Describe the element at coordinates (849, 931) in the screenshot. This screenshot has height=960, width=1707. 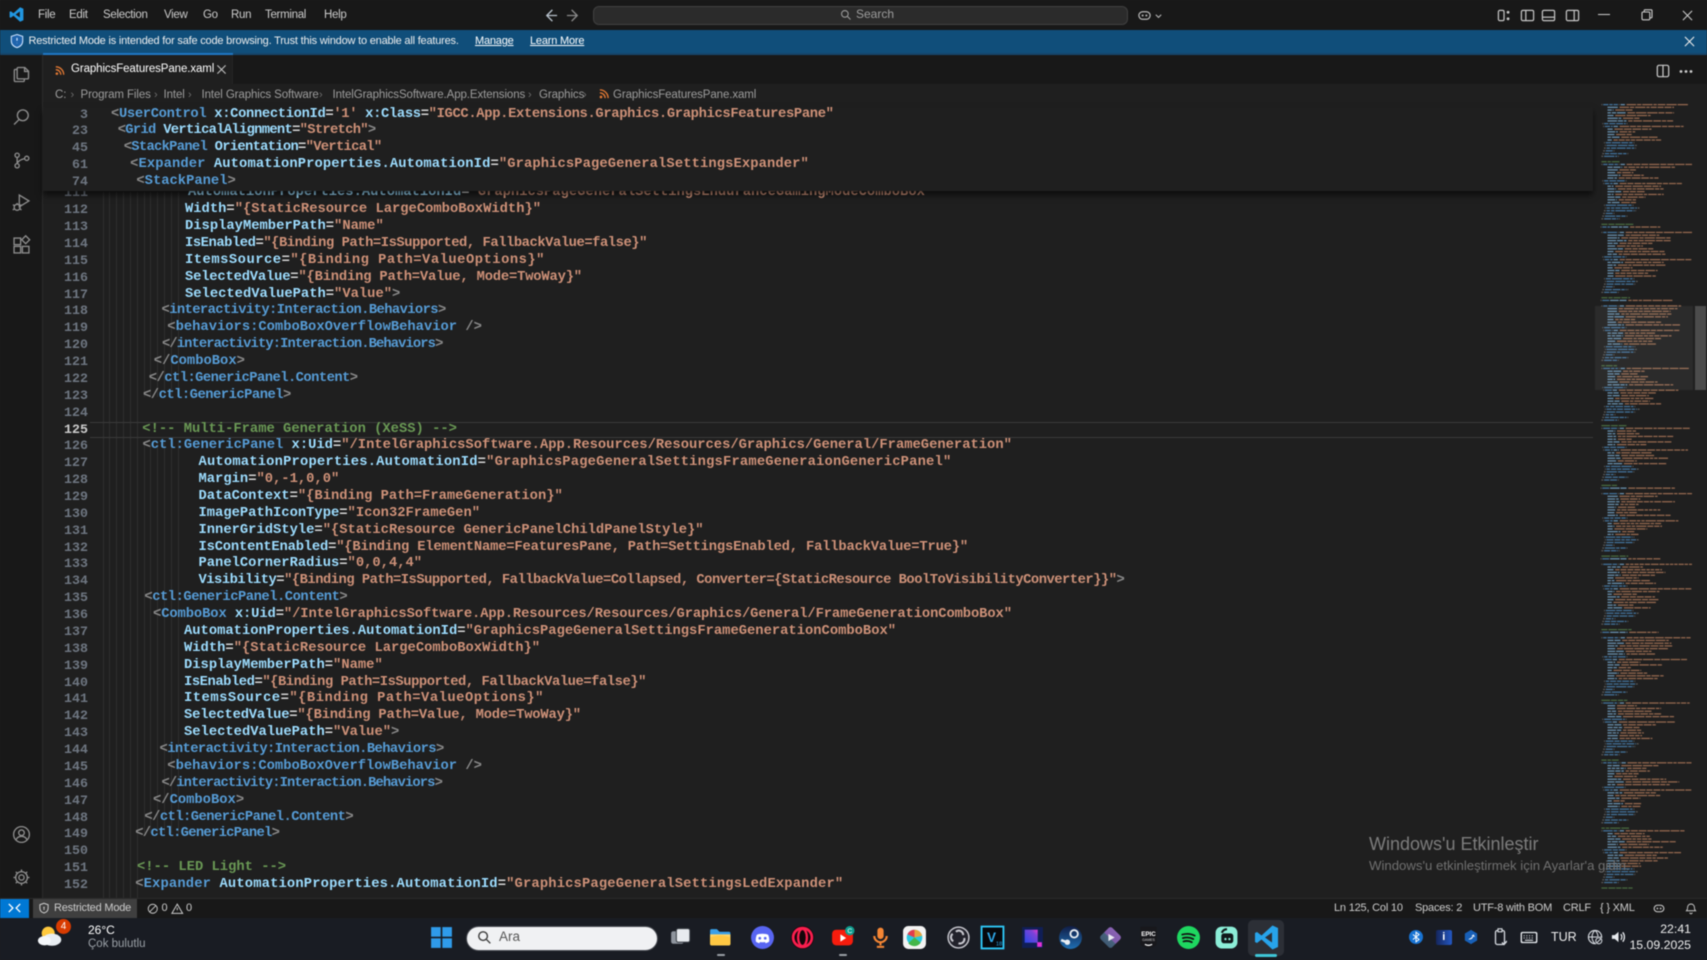
I see `svg-text: C` at that location.